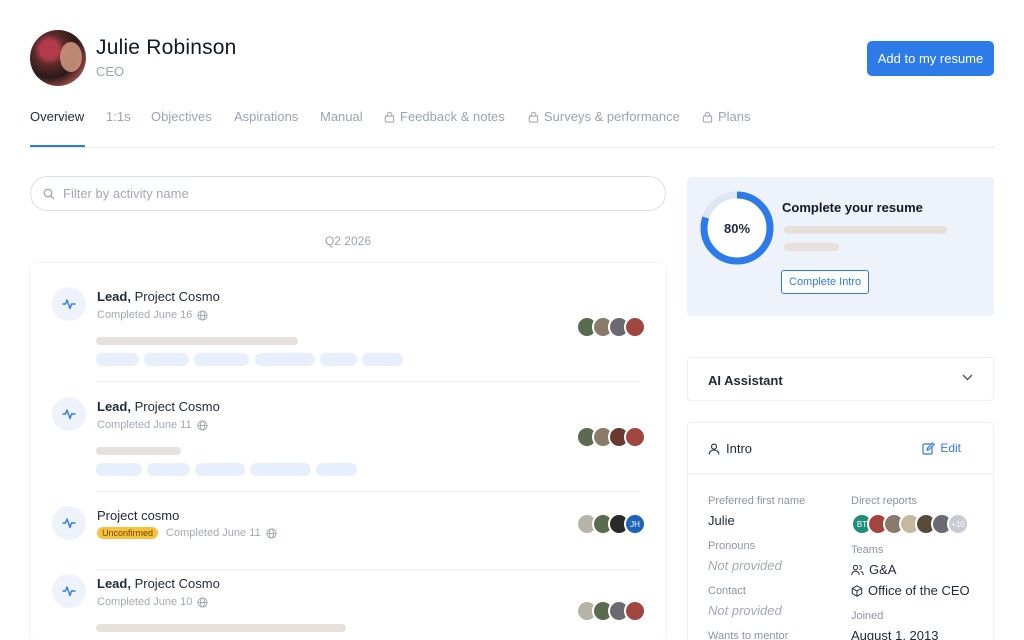  What do you see at coordinates (110, 71) in the screenshot?
I see `profile-role: CEO` at bounding box center [110, 71].